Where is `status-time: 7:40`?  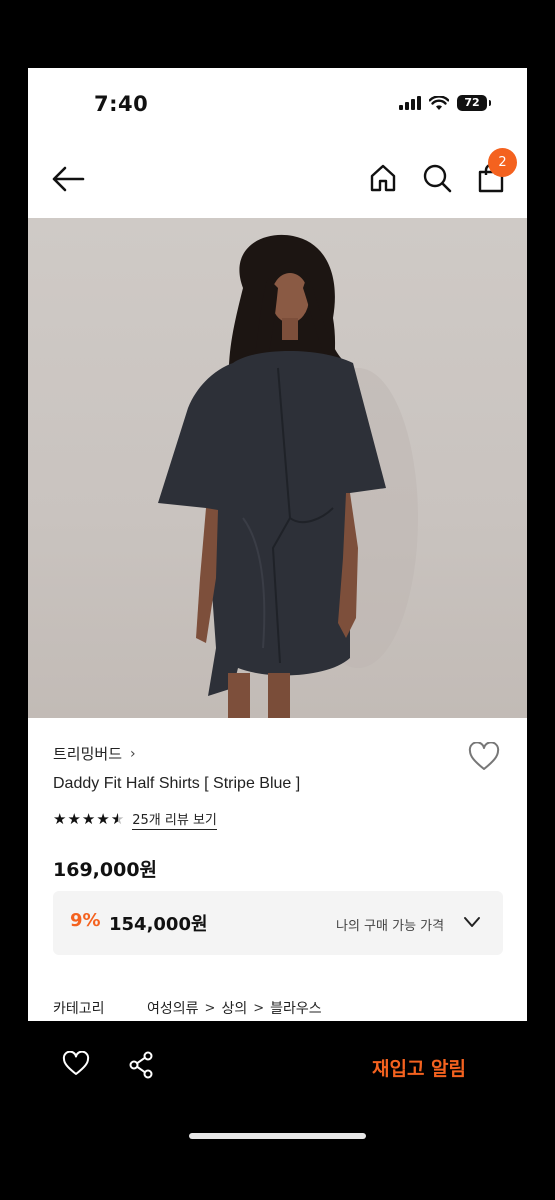
status-time: 7:40 is located at coordinates (121, 104).